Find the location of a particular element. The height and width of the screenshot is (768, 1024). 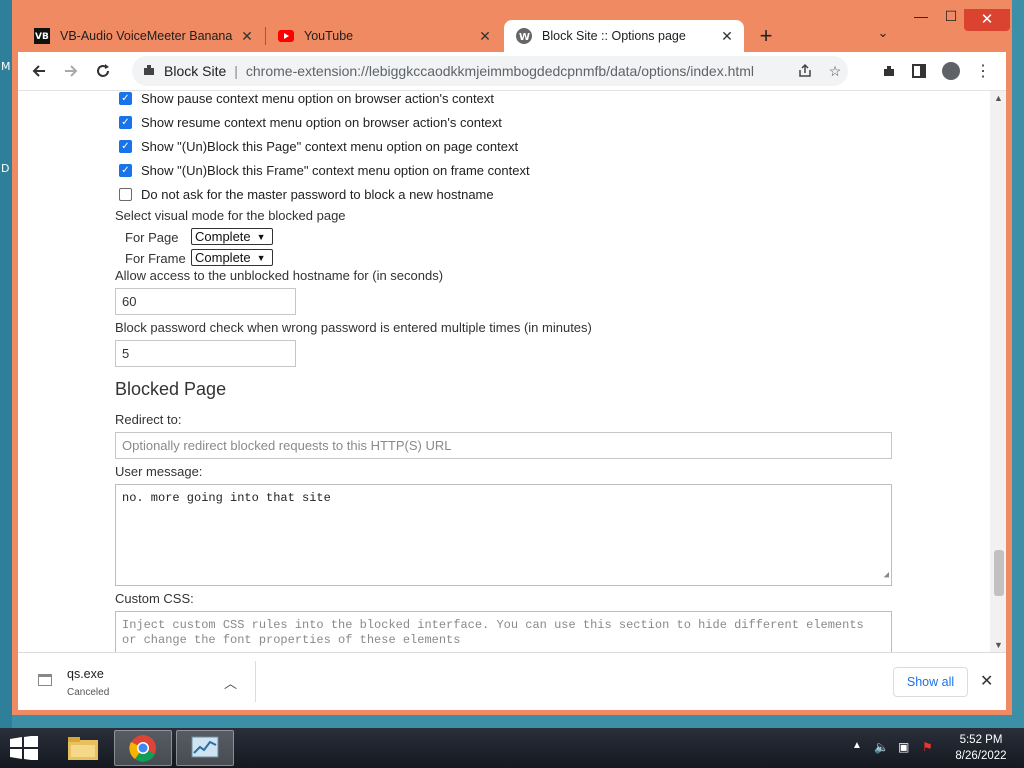

side-panel-icon is located at coordinates (919, 71).